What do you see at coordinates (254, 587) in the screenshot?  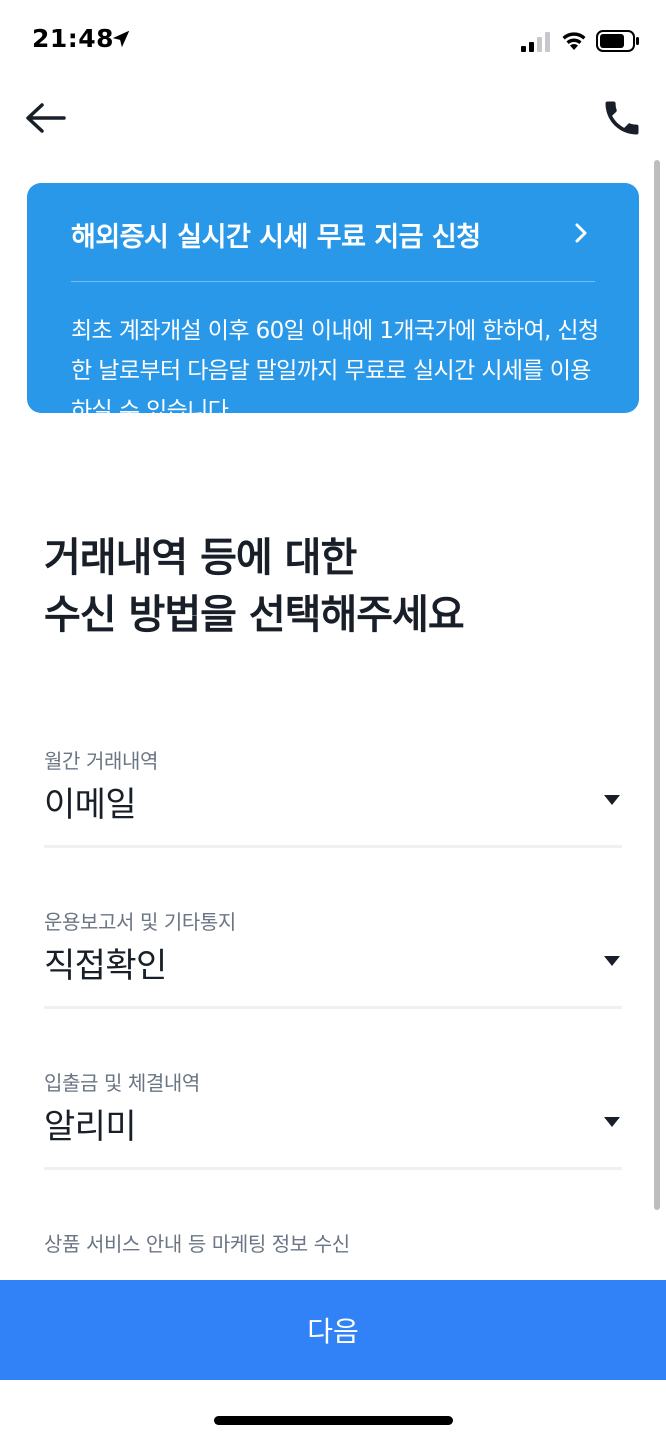 I see `page-title: 거래내역 등에 대한 수신 방법을 선택해주세요` at bounding box center [254, 587].